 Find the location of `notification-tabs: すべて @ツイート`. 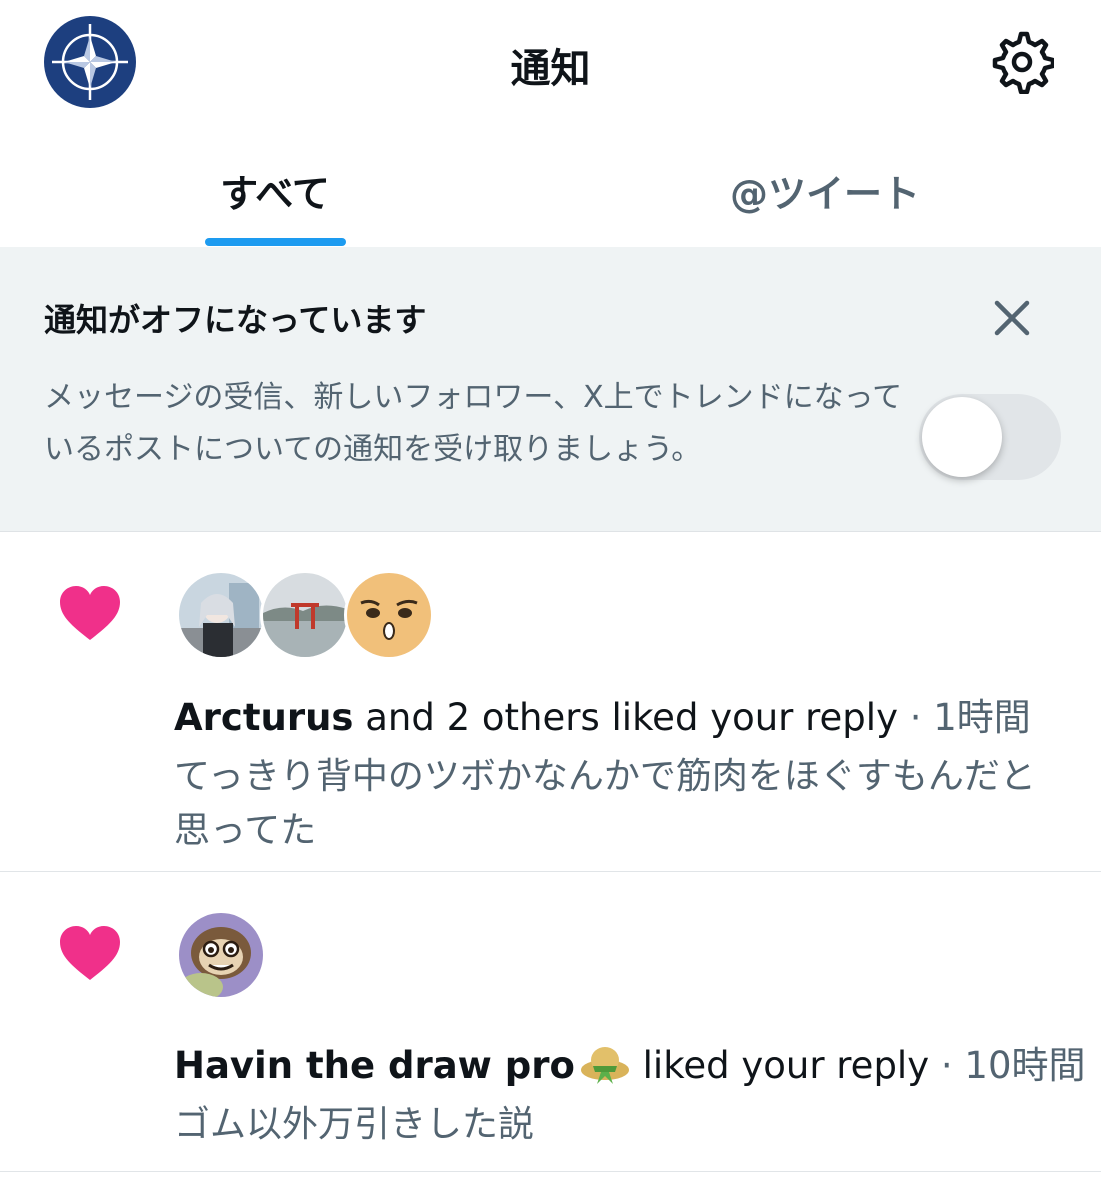

notification-tabs: すべて @ツイート is located at coordinates (550, 186).